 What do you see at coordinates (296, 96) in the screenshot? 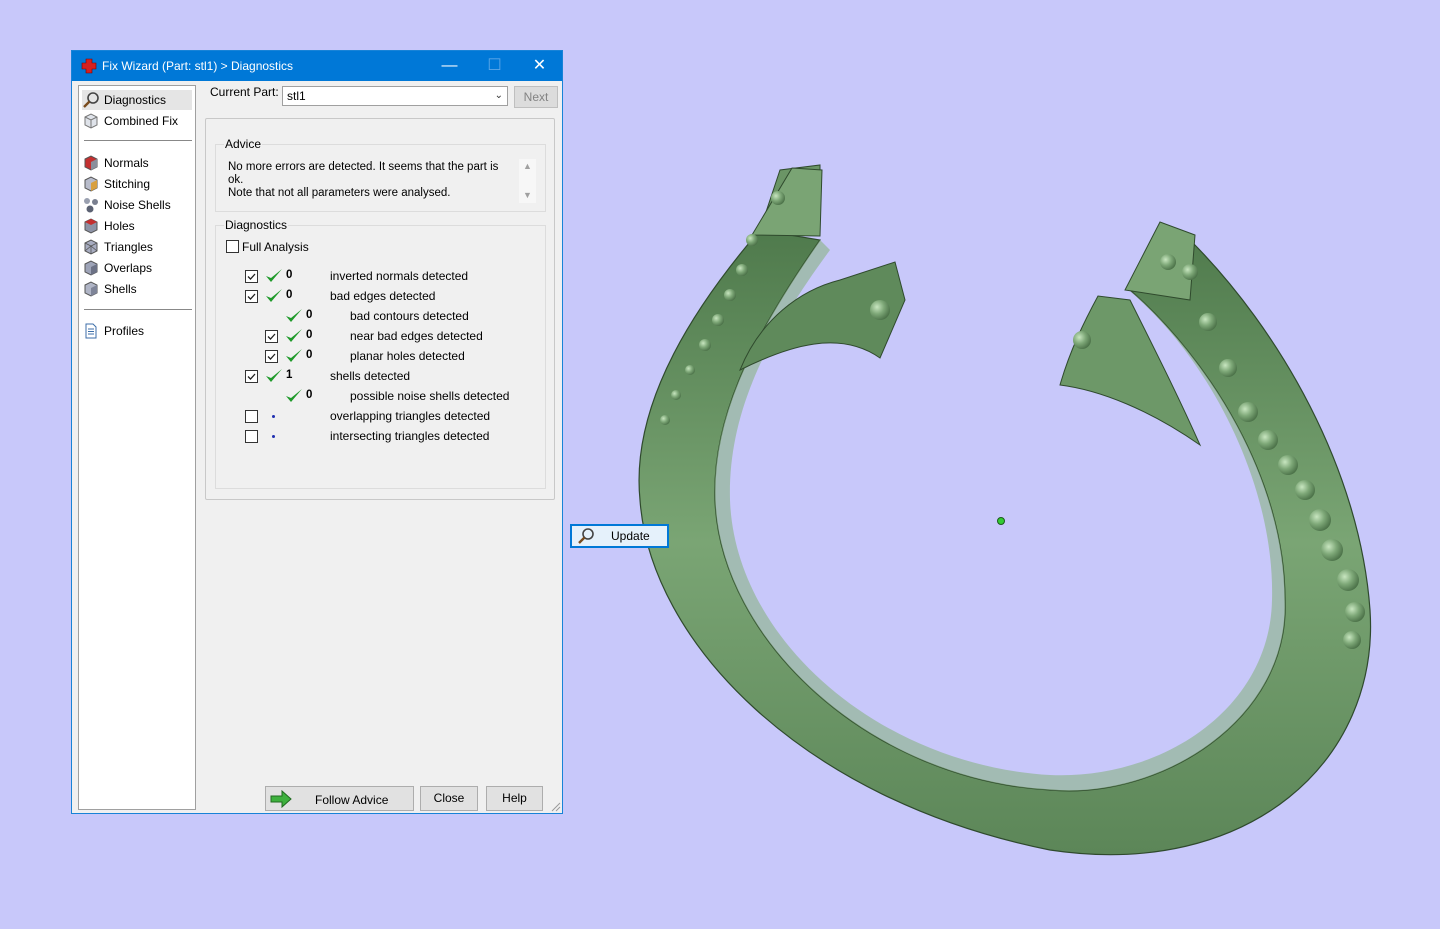
I see `current-part-value: stl1` at bounding box center [296, 96].